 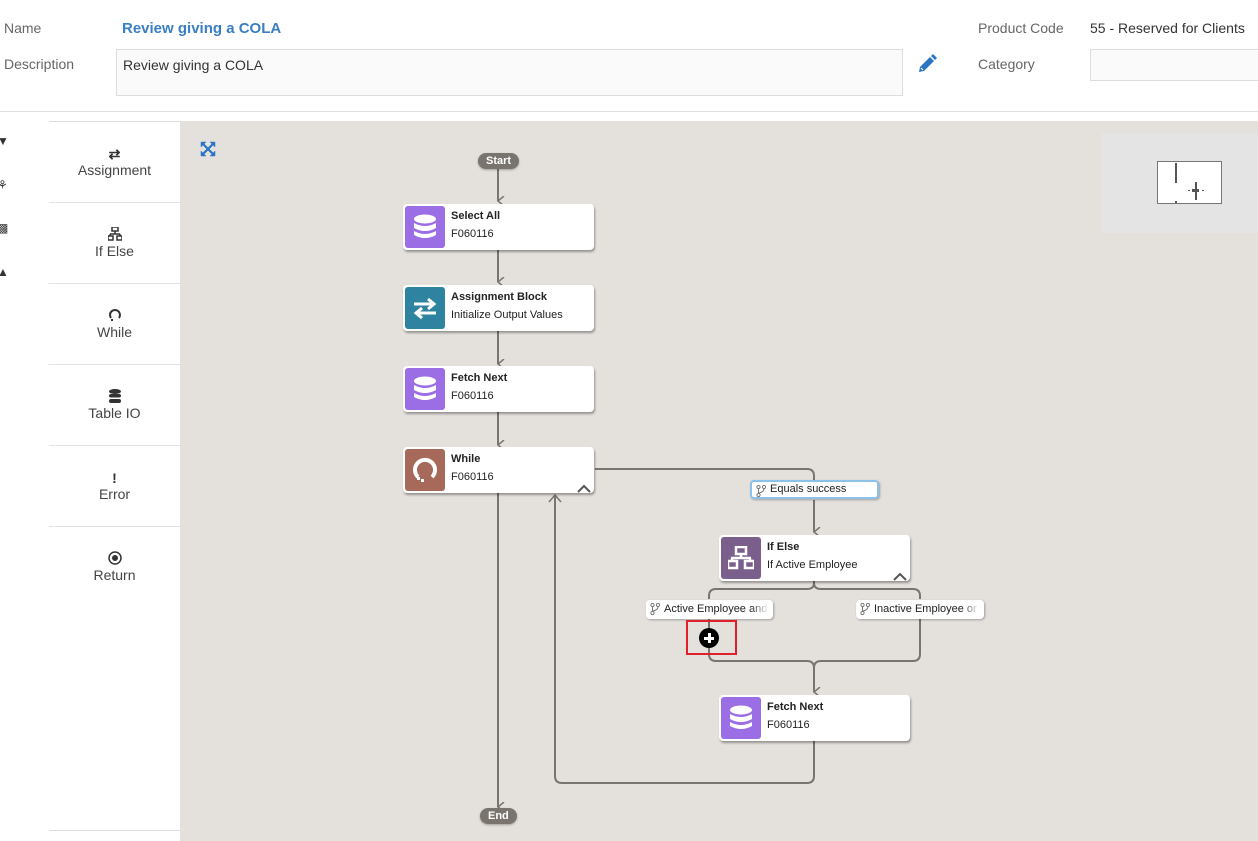 What do you see at coordinates (1167, 28) in the screenshot?
I see `product-code-value: 55 - Reserved for Clients` at bounding box center [1167, 28].